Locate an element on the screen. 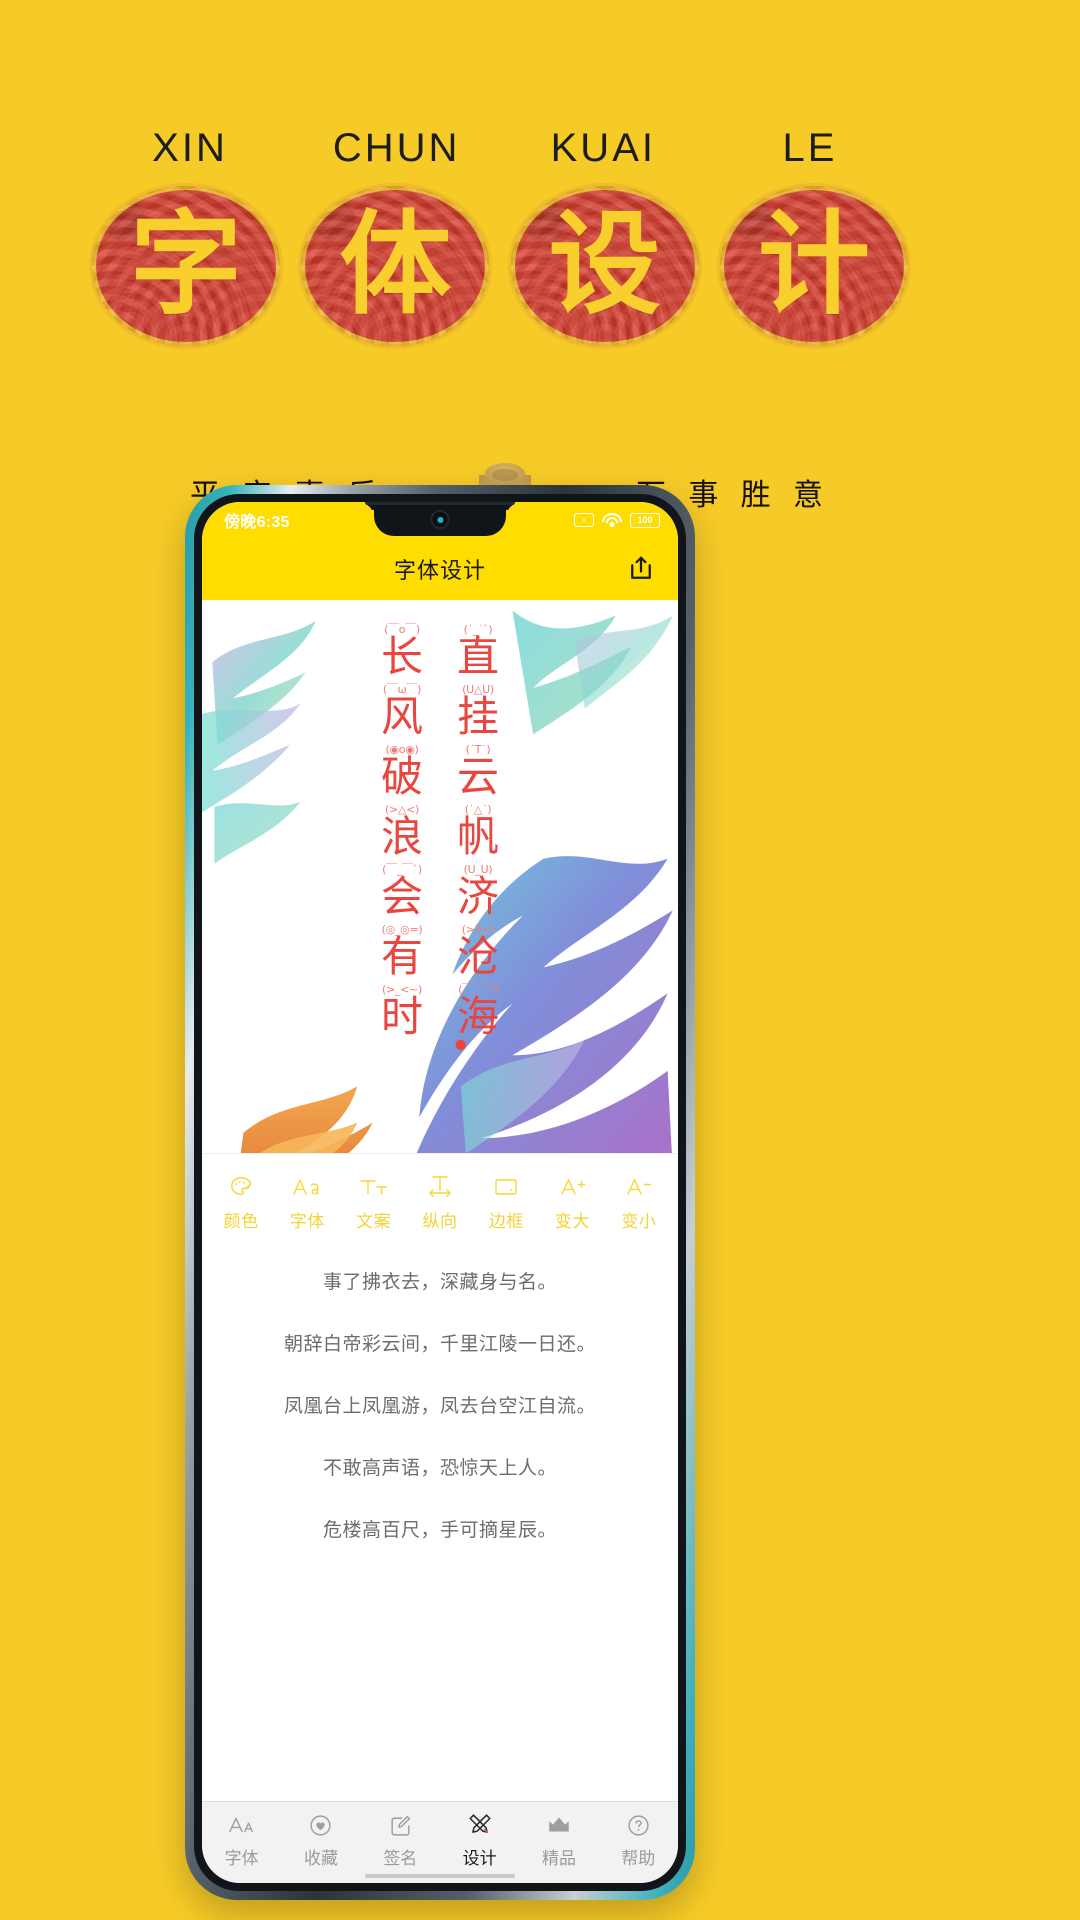  toolbar-item-orientation: 纵向 is located at coordinates (440, 1202).